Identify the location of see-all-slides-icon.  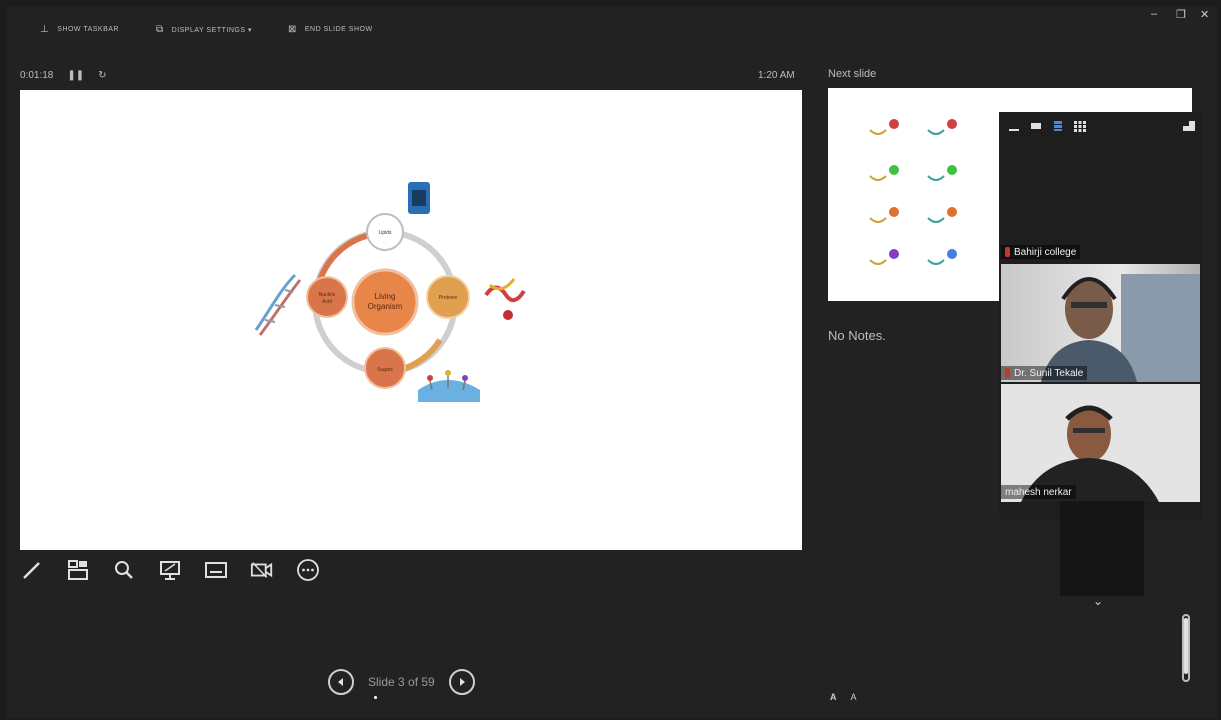
(78, 570).